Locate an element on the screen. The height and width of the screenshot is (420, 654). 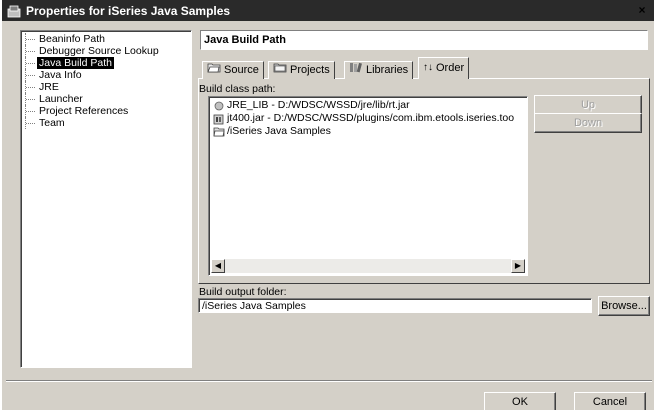
scroll-right-icon: ▶ is located at coordinates (518, 266).